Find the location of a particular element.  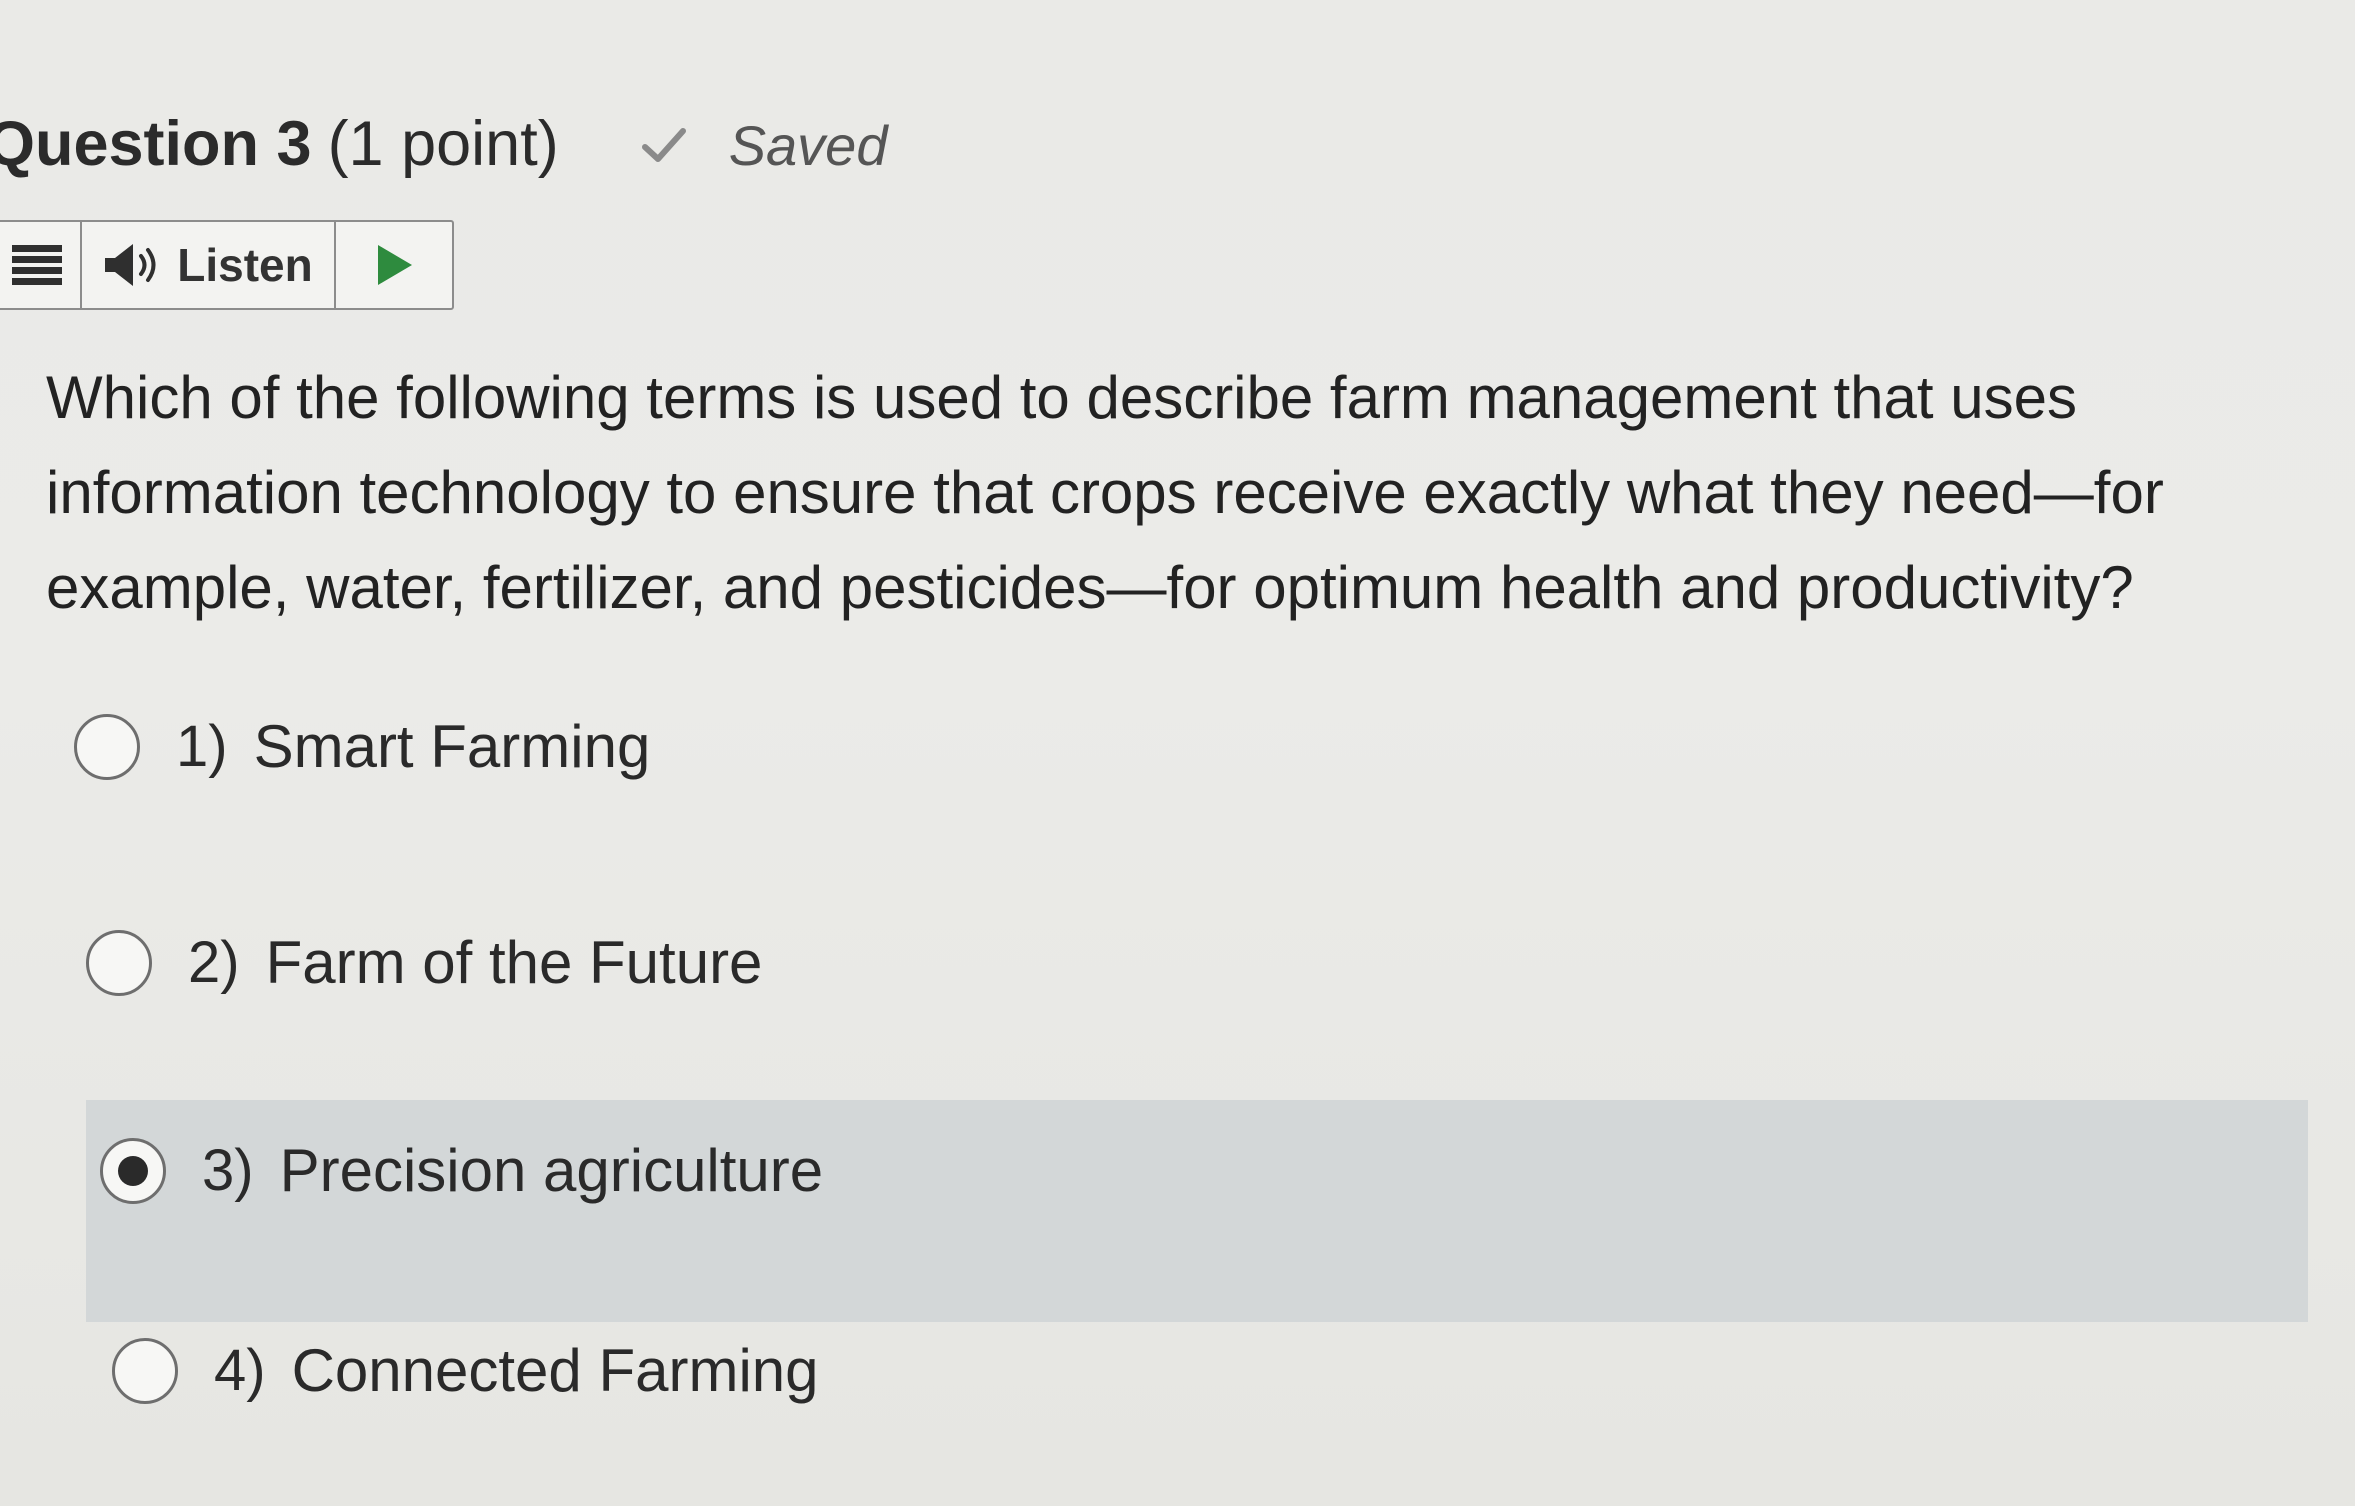

radio-selected-dot is located at coordinates (133, 1170).